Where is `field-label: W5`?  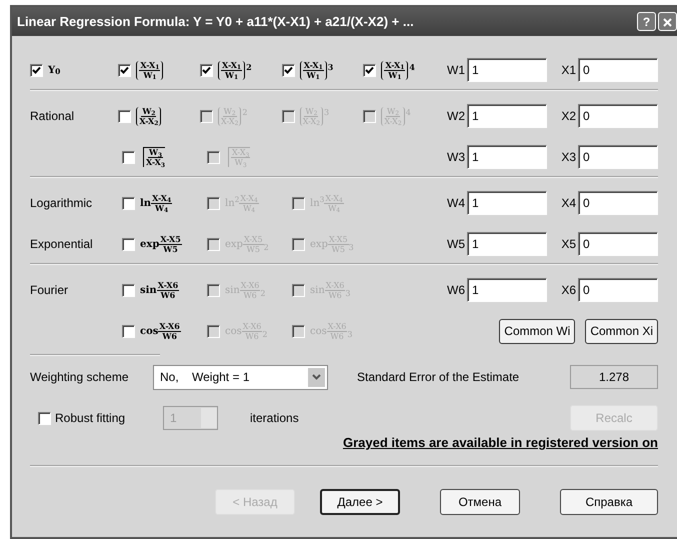
field-label: W5 is located at coordinates (455, 244).